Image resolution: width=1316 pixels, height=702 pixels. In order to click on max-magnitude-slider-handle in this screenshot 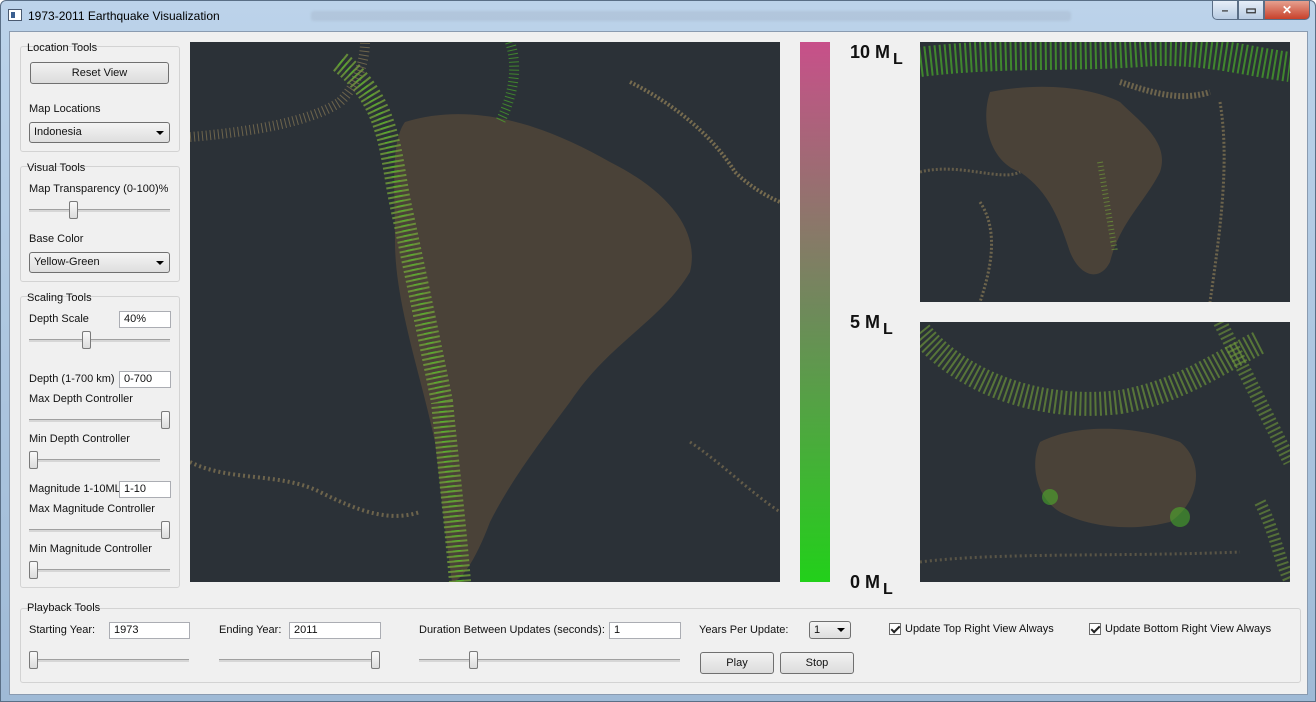, I will do `click(165, 530)`.